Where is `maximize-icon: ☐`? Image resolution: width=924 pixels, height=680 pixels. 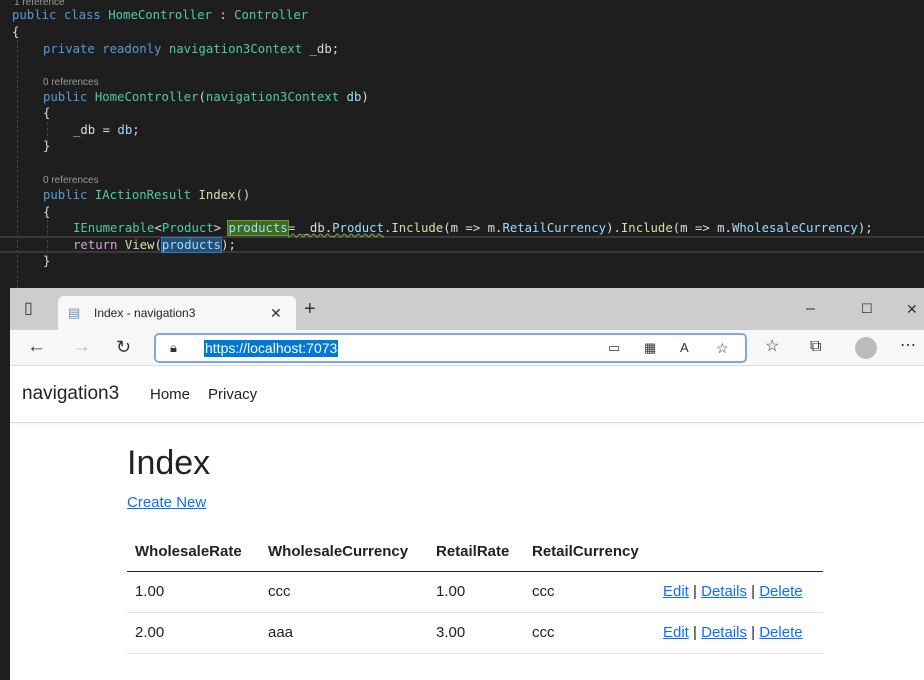 maximize-icon: ☐ is located at coordinates (867, 309).